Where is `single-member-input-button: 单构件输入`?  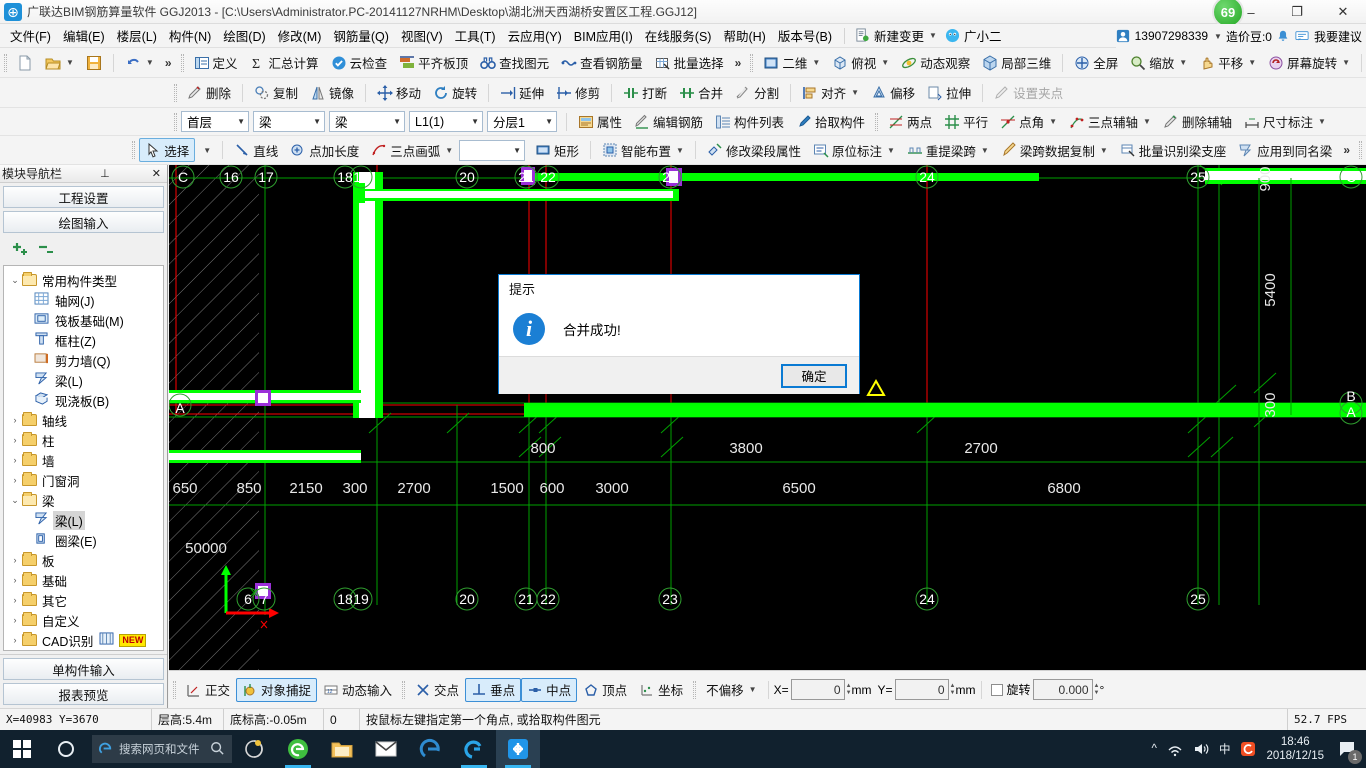 single-member-input-button: 单构件输入 is located at coordinates (83, 669).